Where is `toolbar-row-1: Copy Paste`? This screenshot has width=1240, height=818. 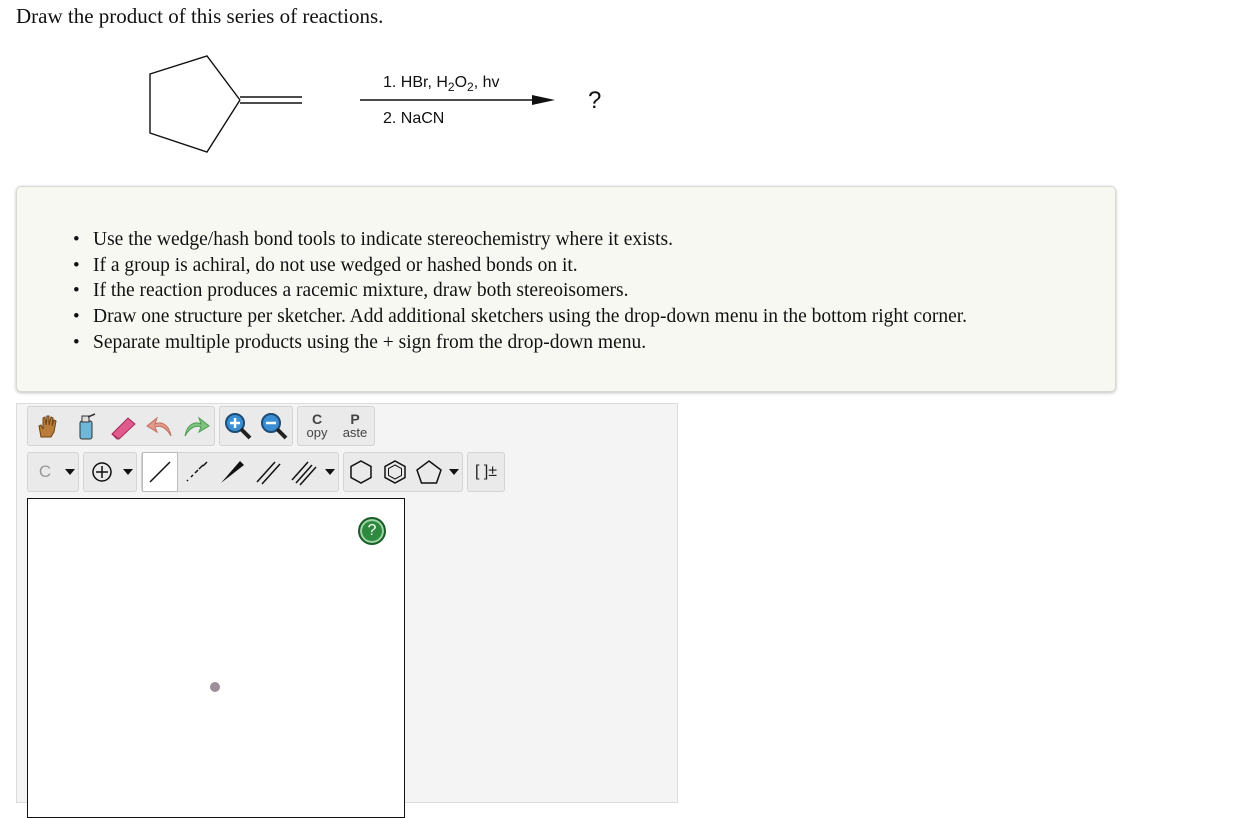
toolbar-row-1: Copy Paste is located at coordinates (203, 426).